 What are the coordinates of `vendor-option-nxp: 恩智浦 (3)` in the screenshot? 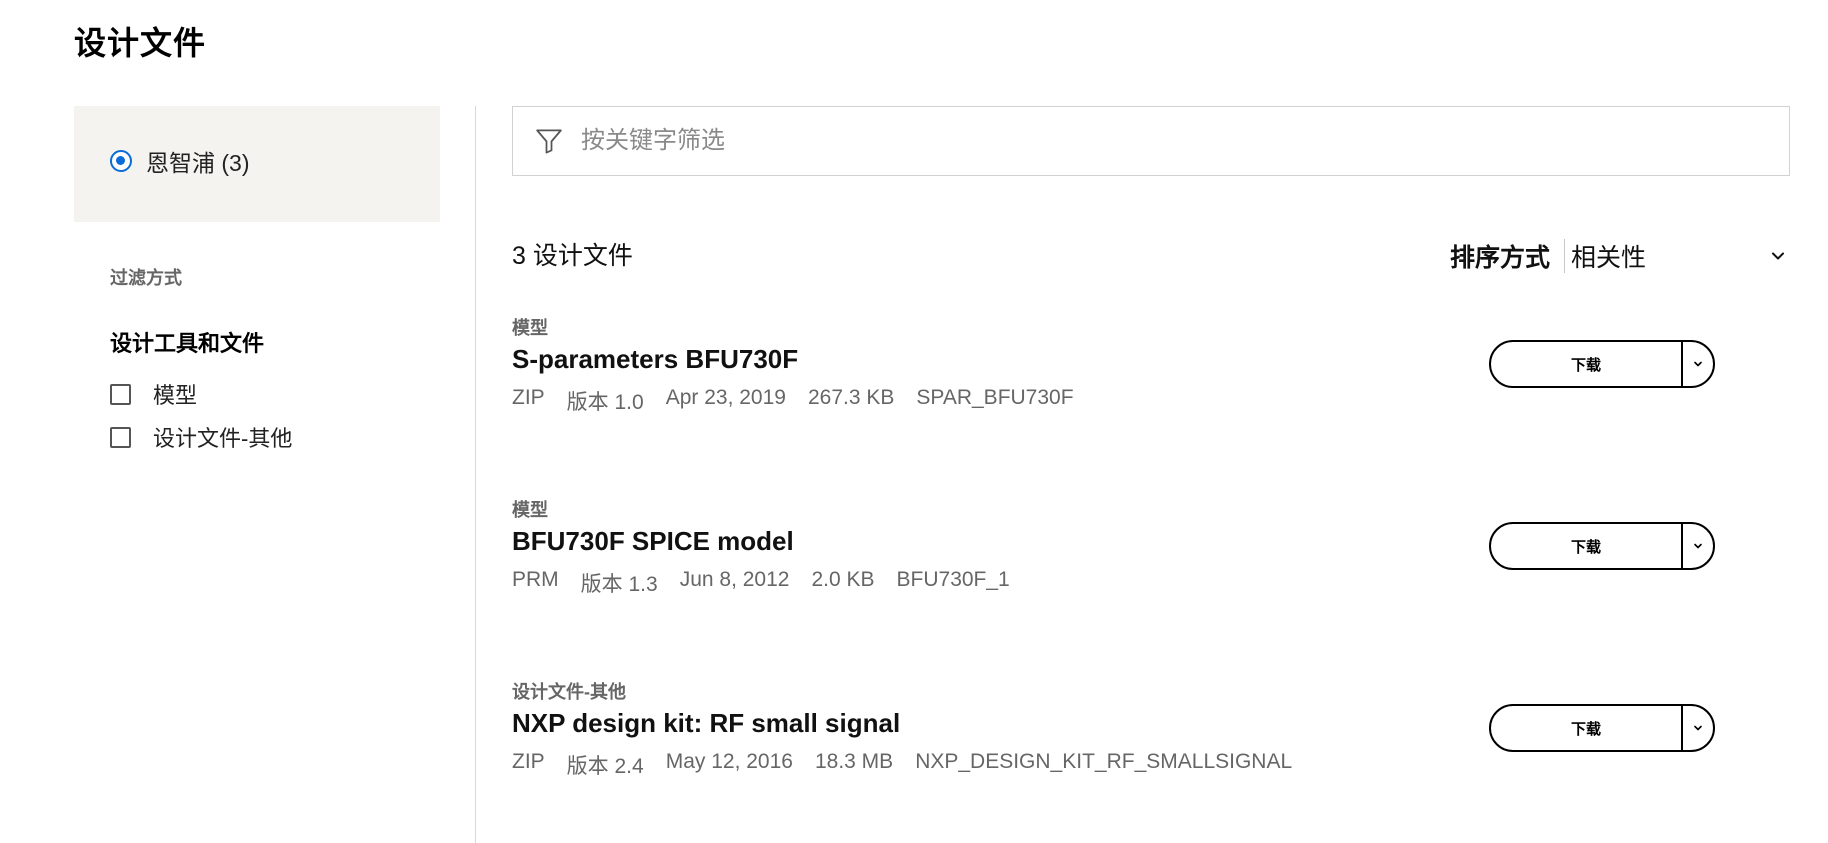 It's located at (180, 161).